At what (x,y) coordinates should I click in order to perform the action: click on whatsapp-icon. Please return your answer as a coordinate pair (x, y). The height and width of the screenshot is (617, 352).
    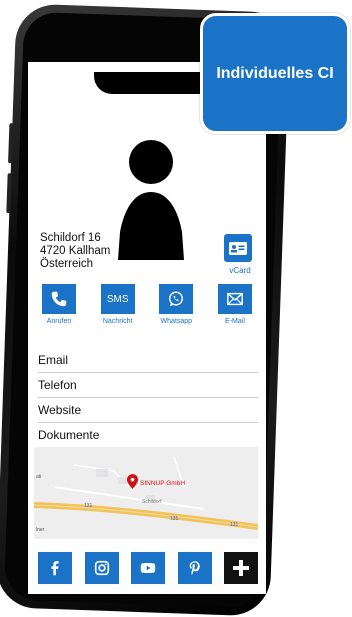
    Looking at the image, I should click on (176, 299).